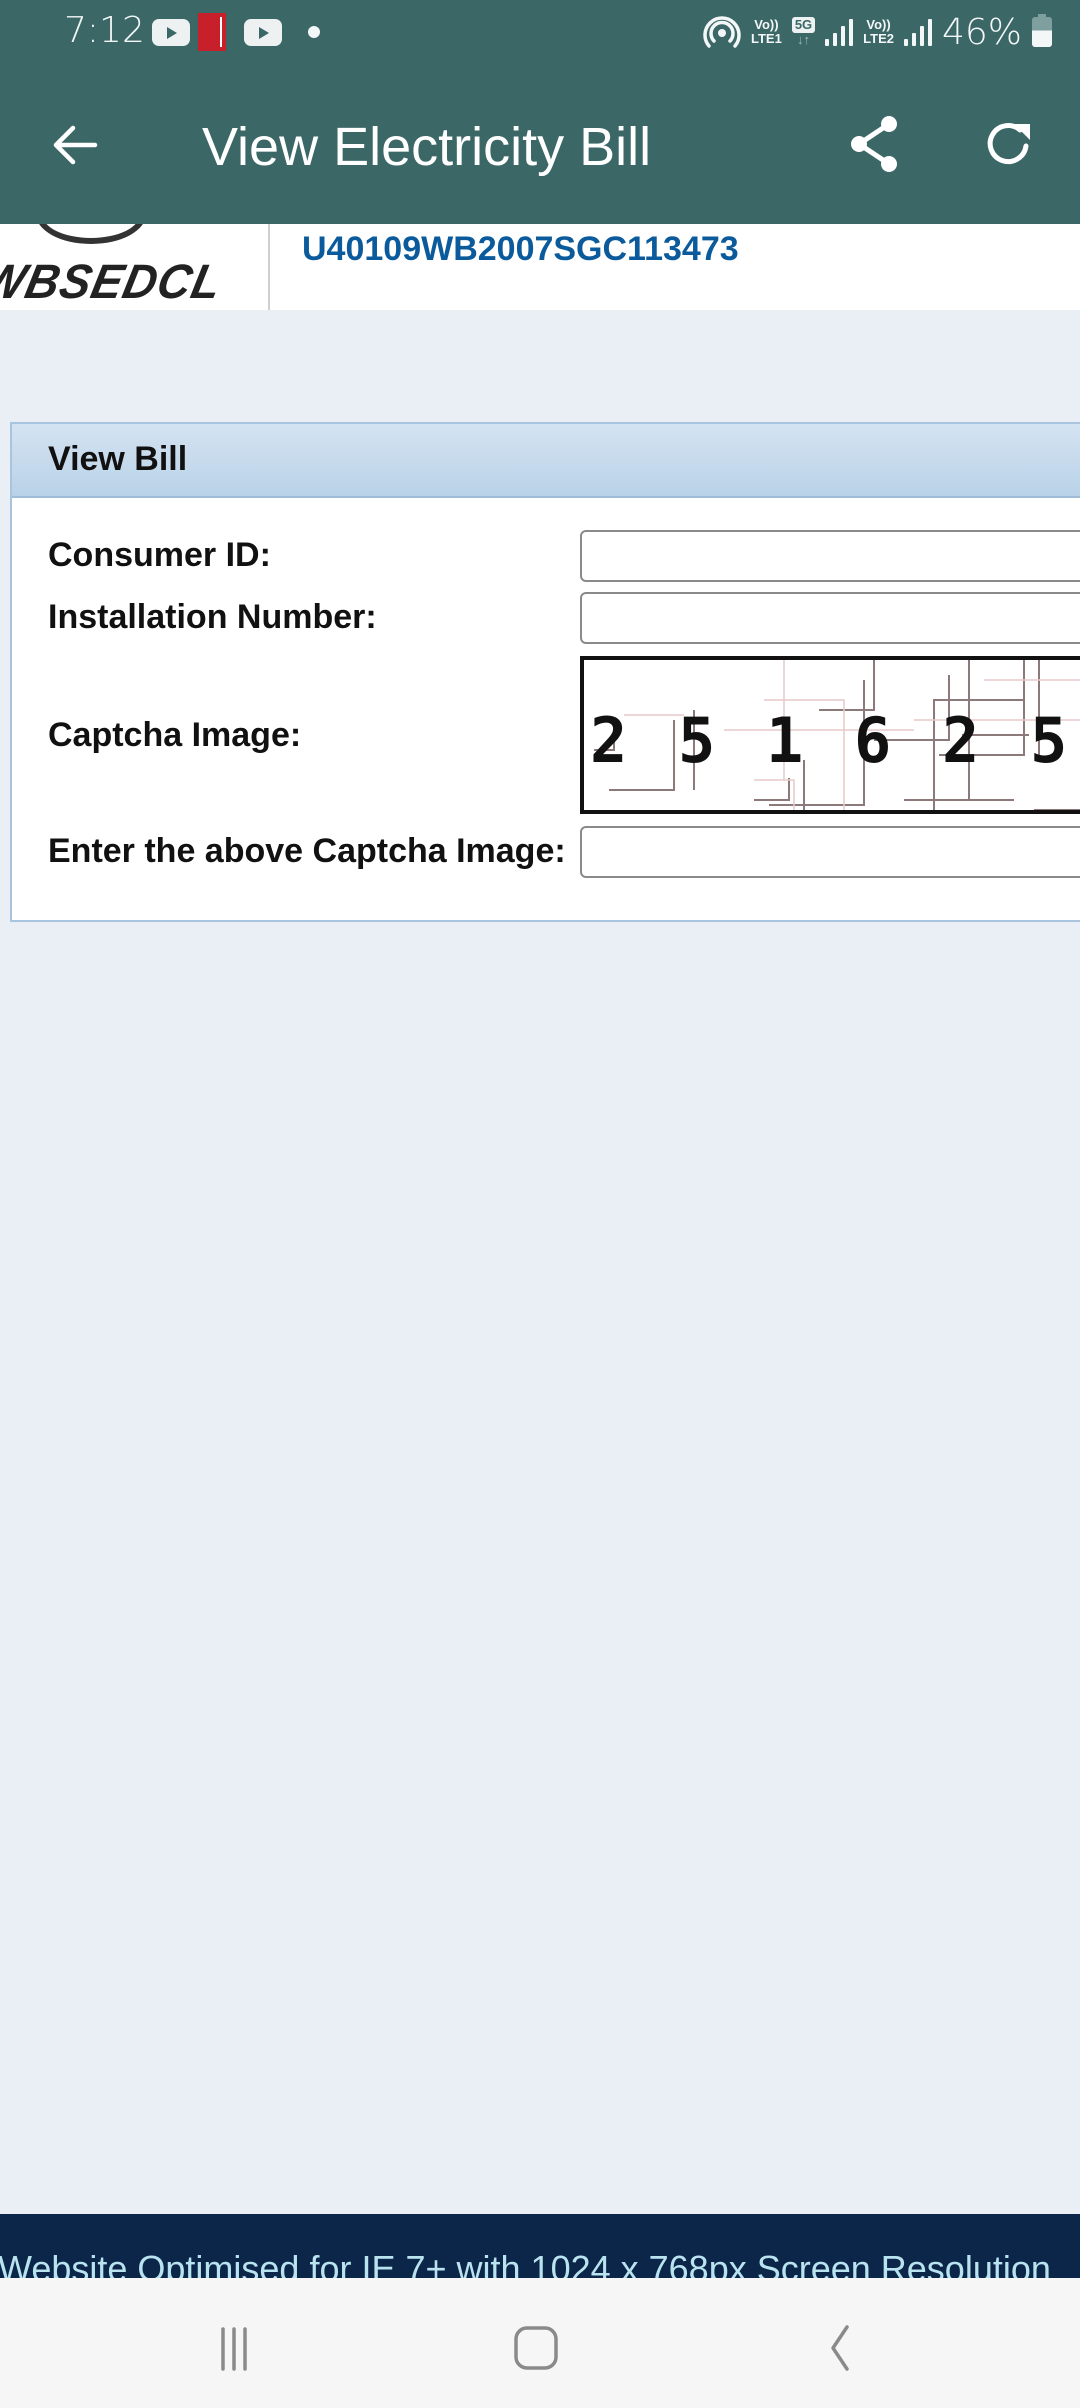 The height and width of the screenshot is (2408, 1080). I want to click on captcha-digit: 6, so click(873, 740).